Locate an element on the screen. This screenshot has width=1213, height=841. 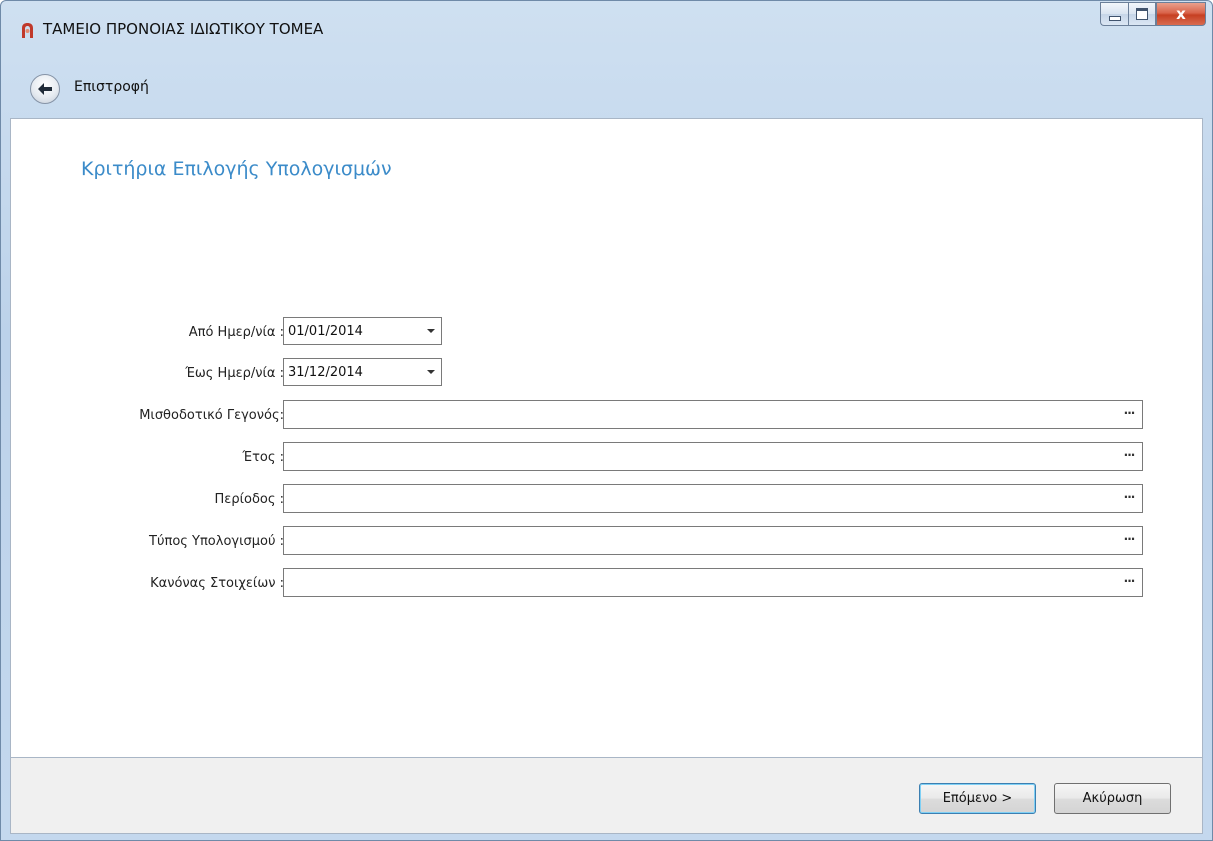
nav-bar: Επιστροφή is located at coordinates (606, 84).